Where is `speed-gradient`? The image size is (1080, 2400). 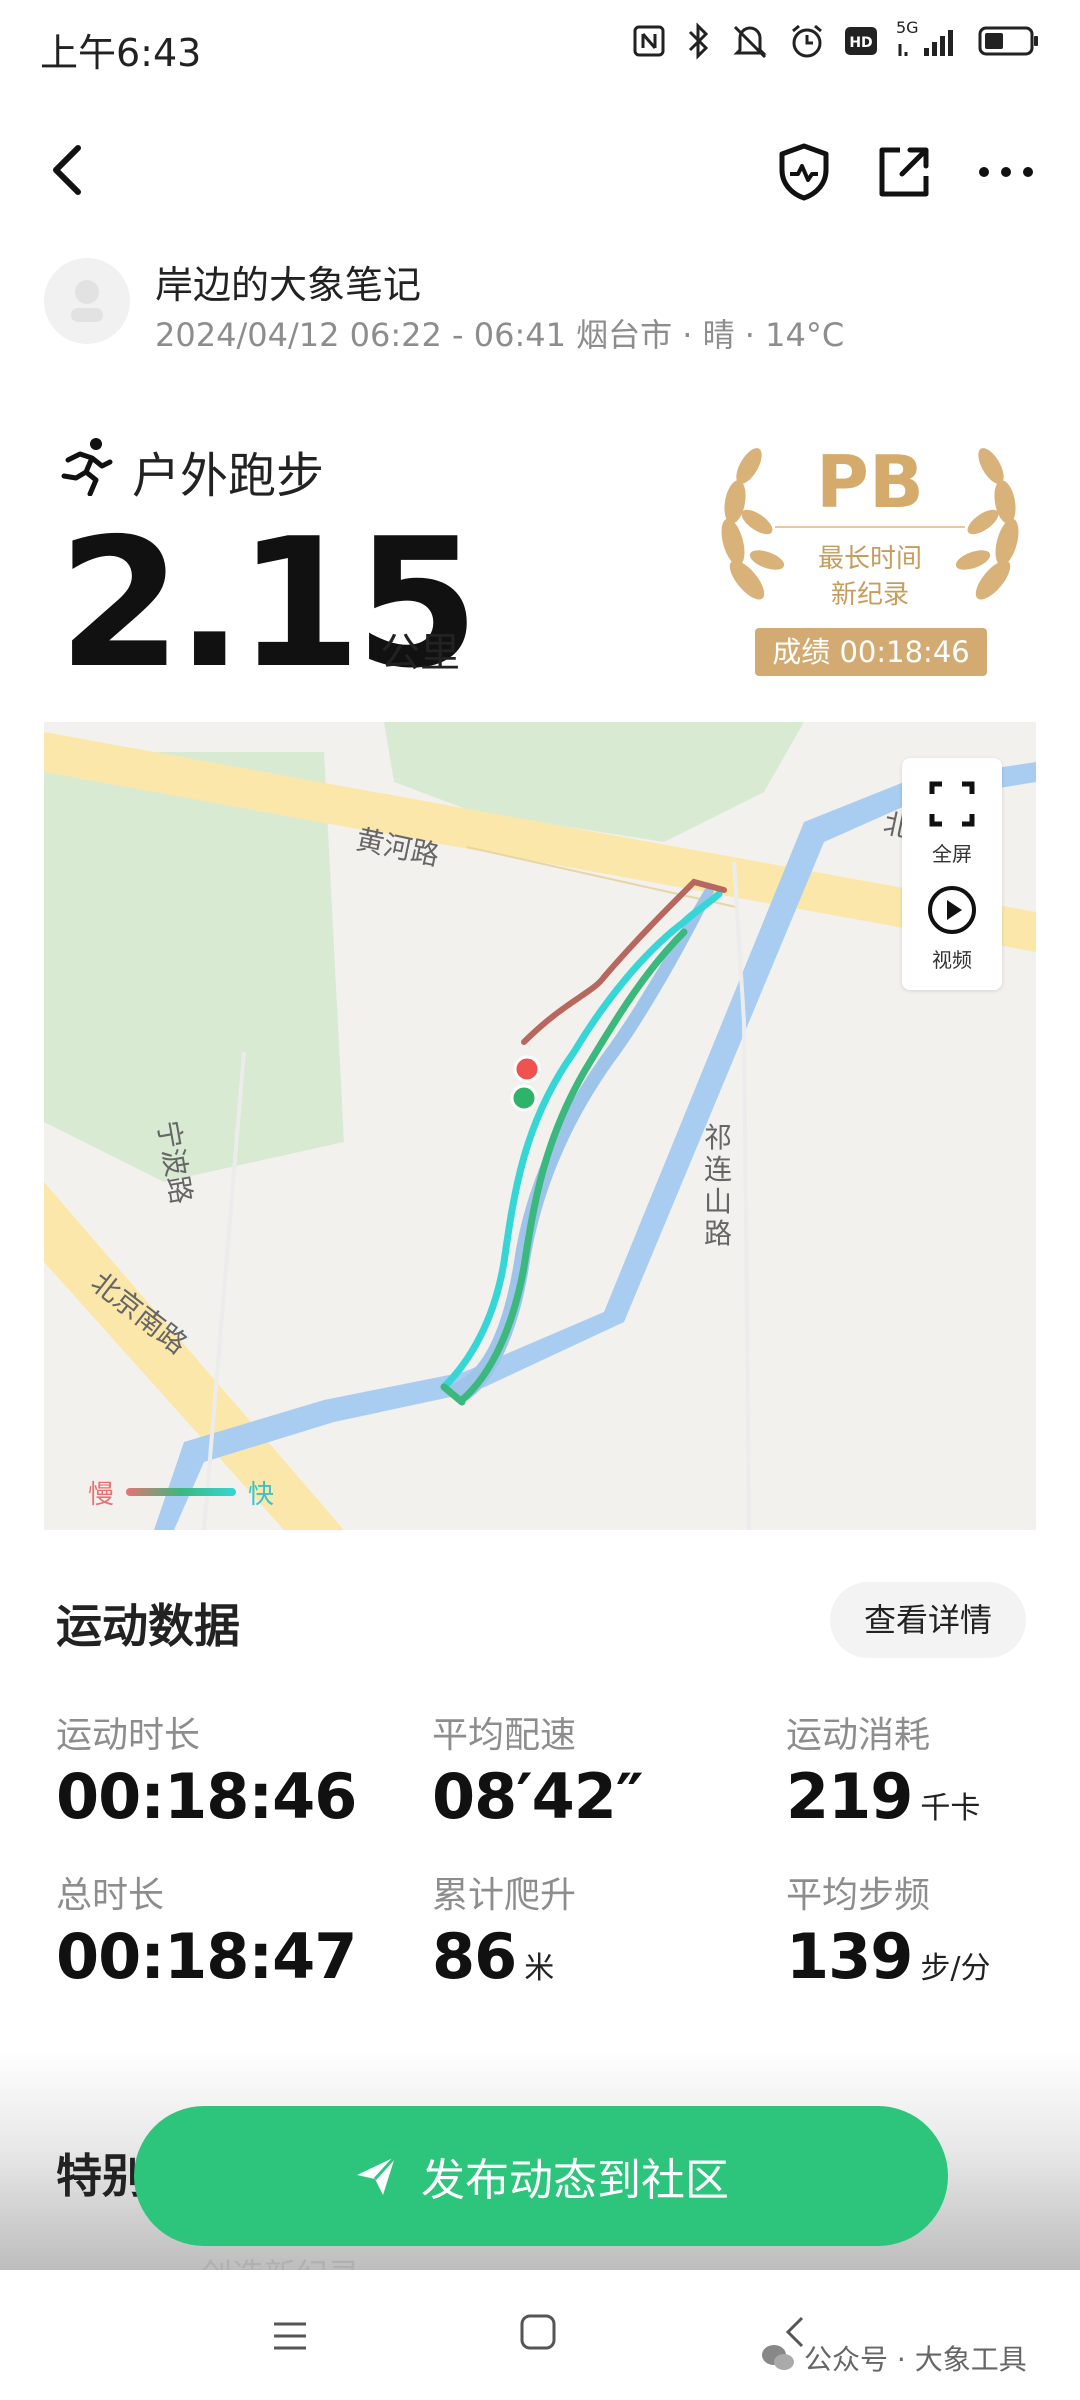 speed-gradient is located at coordinates (181, 1492).